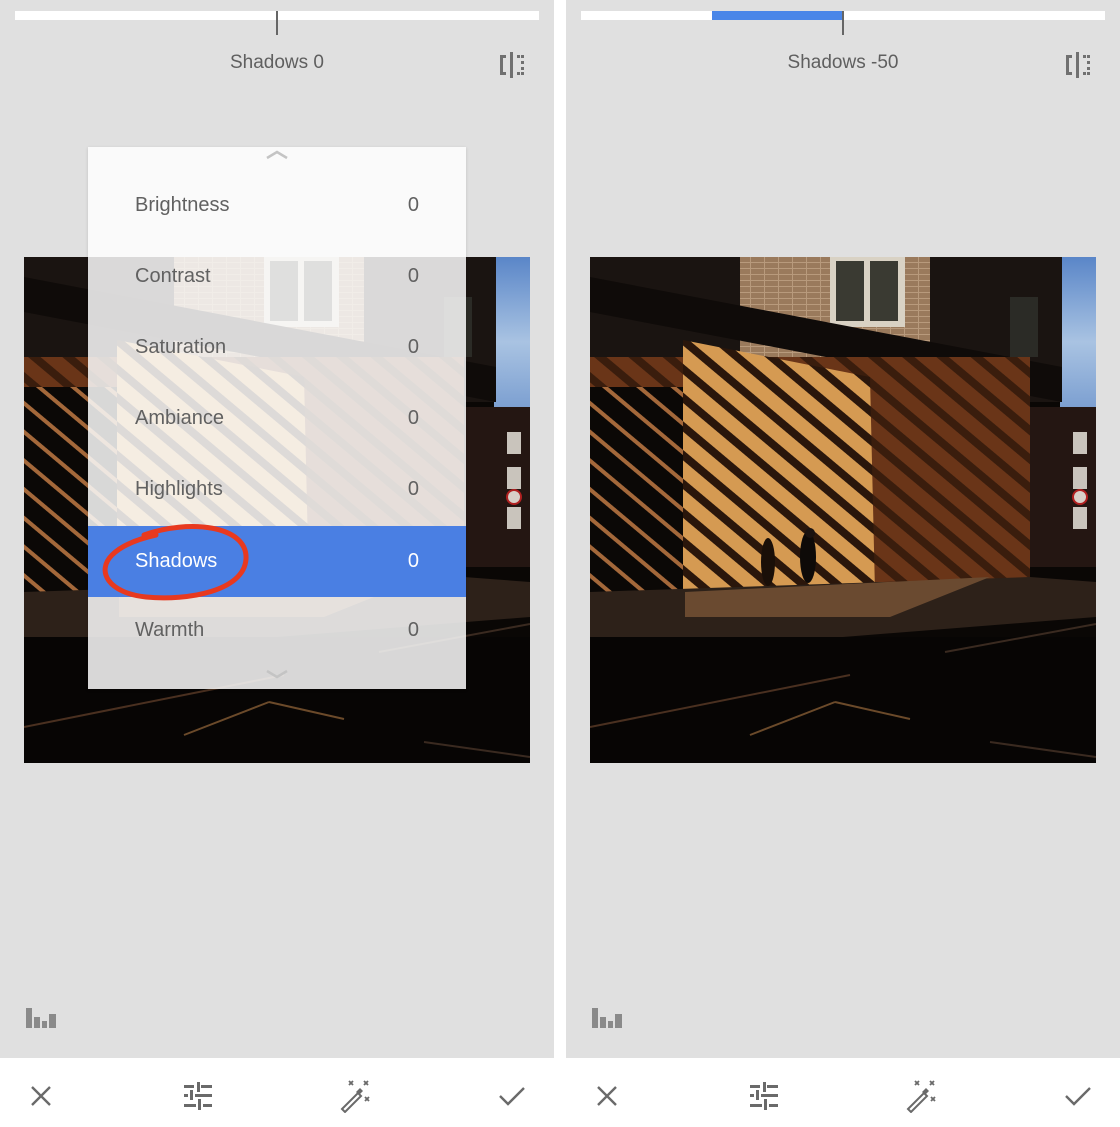  I want to click on slider-fill, so click(777, 15).